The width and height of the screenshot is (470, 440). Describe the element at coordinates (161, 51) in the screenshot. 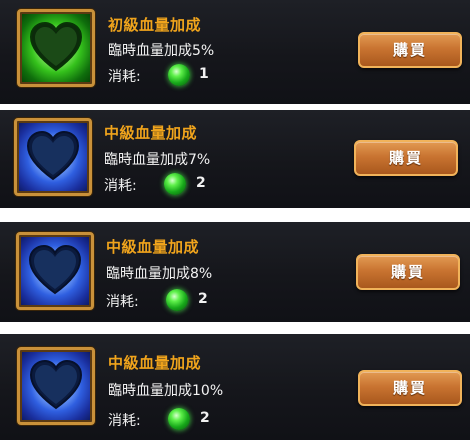

I see `item-description: 臨時血量加成5%` at that location.